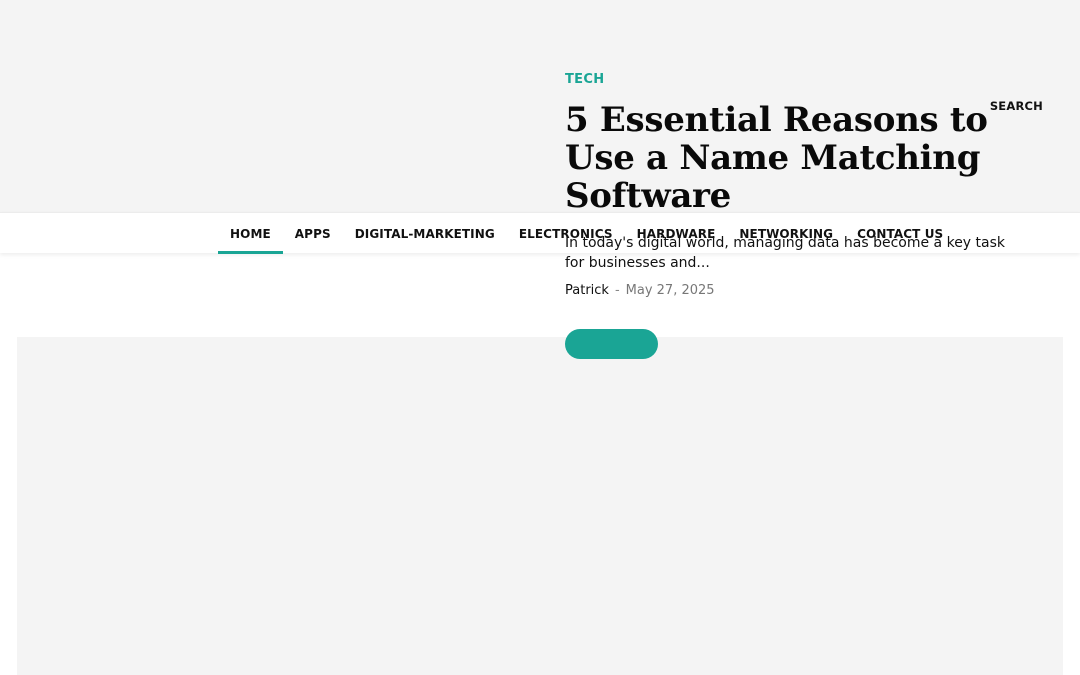 The image size is (1080, 675). I want to click on post-meta: Patrick - May 27, 2025, so click(785, 290).